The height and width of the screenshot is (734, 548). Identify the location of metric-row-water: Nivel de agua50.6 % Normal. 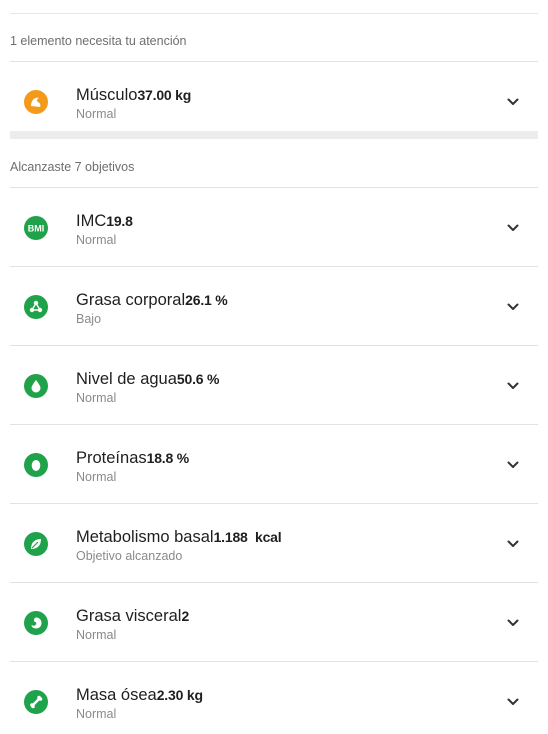
(274, 385).